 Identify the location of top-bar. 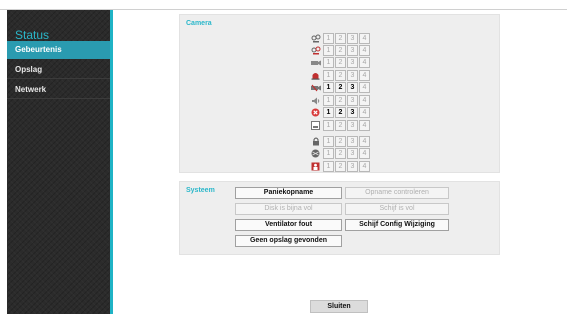
(283, 5).